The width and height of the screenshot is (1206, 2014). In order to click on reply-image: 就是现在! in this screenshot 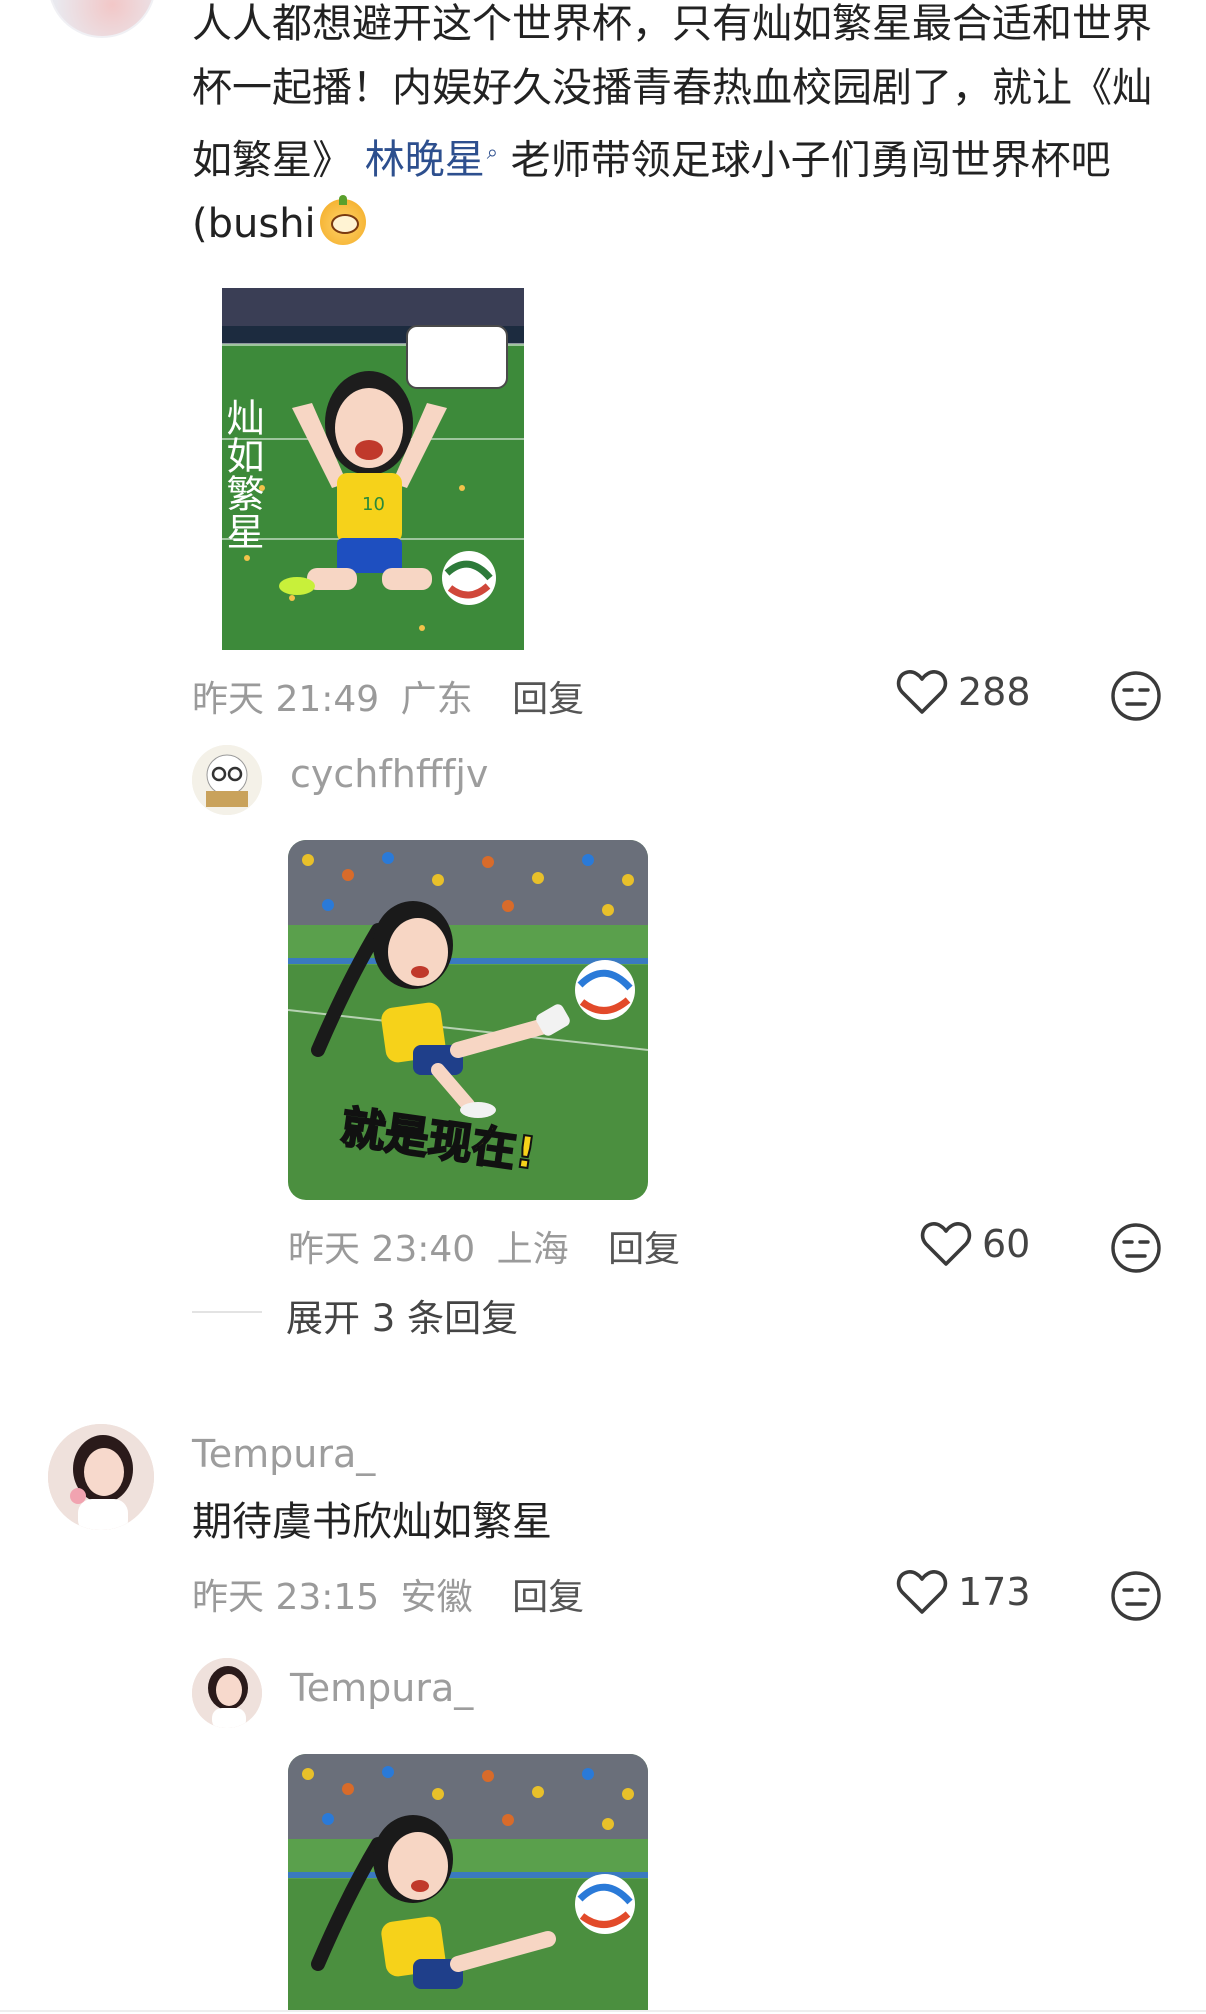, I will do `click(468, 1020)`.